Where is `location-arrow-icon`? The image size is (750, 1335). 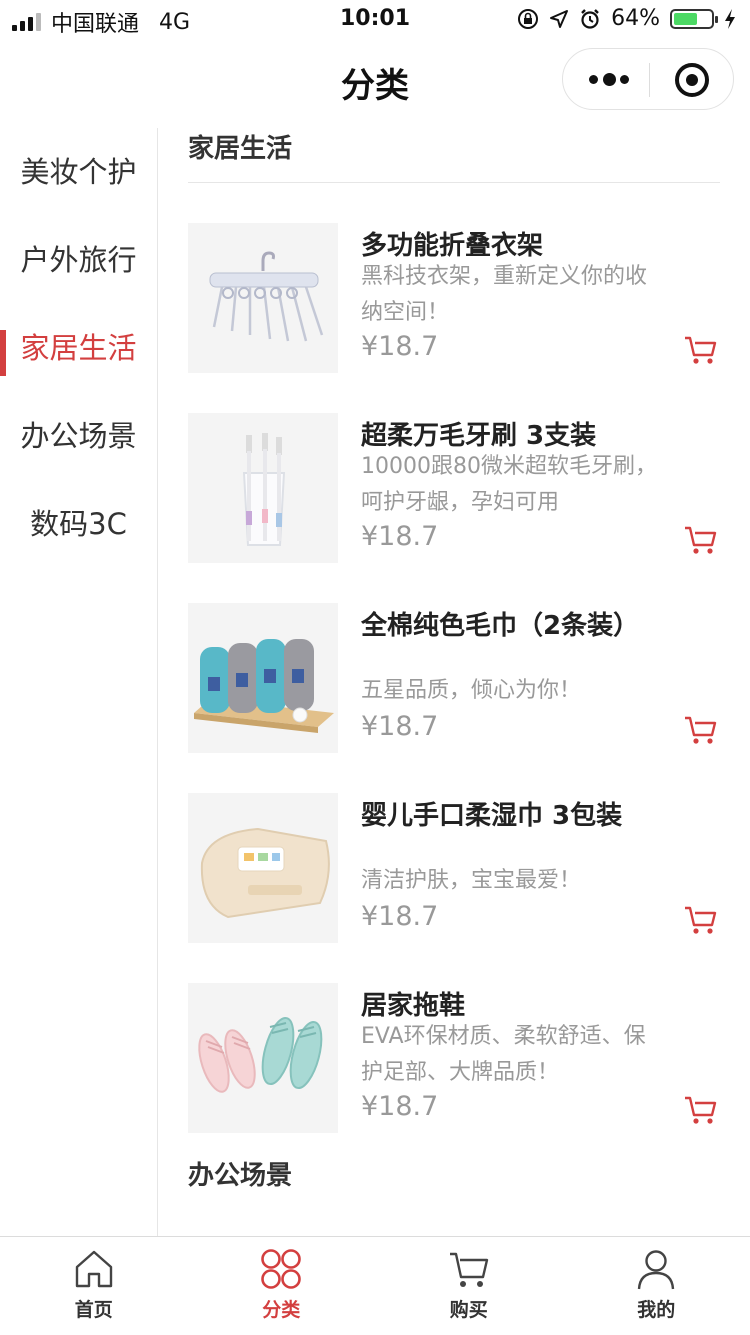
location-arrow-icon is located at coordinates (559, 19).